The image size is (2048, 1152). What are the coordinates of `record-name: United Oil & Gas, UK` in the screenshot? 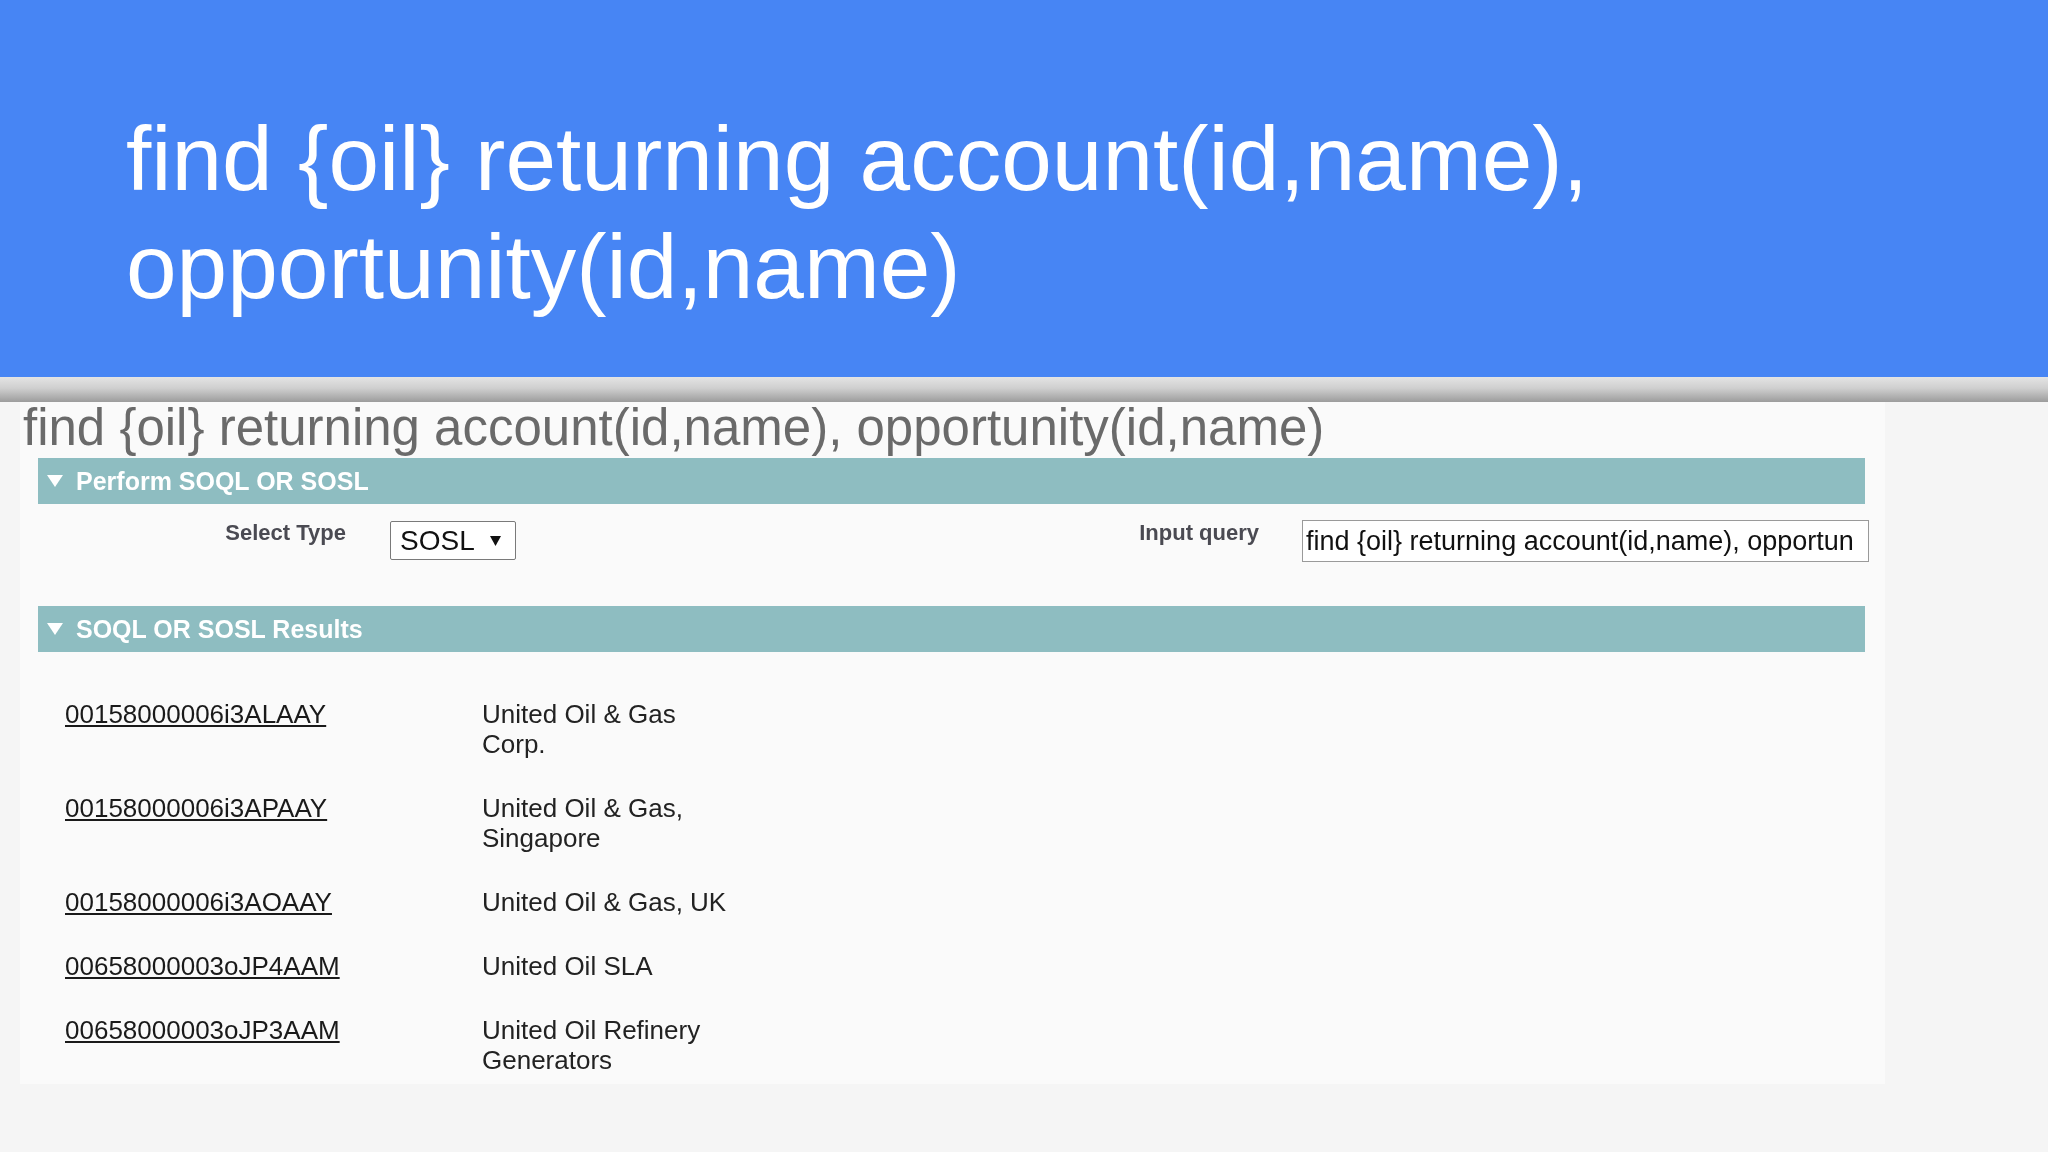 It's located at (604, 902).